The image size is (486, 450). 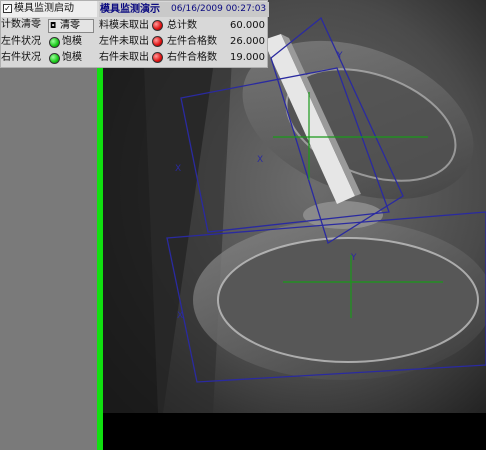 I want to click on reset-button-label: 清零, so click(x=70, y=25).